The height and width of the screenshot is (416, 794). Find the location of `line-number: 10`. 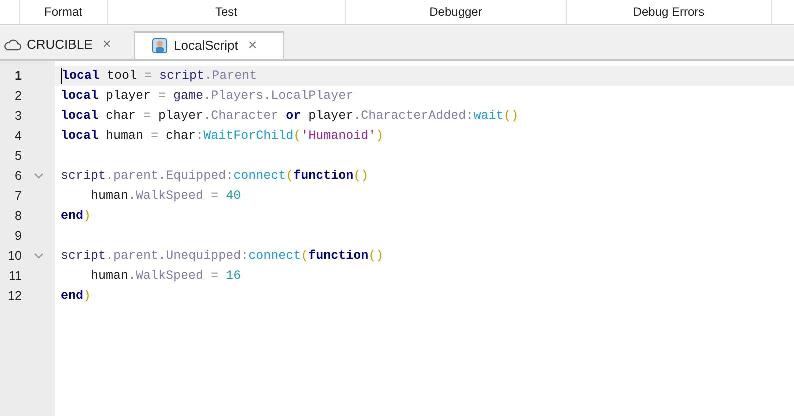

line-number: 10 is located at coordinates (14, 256).